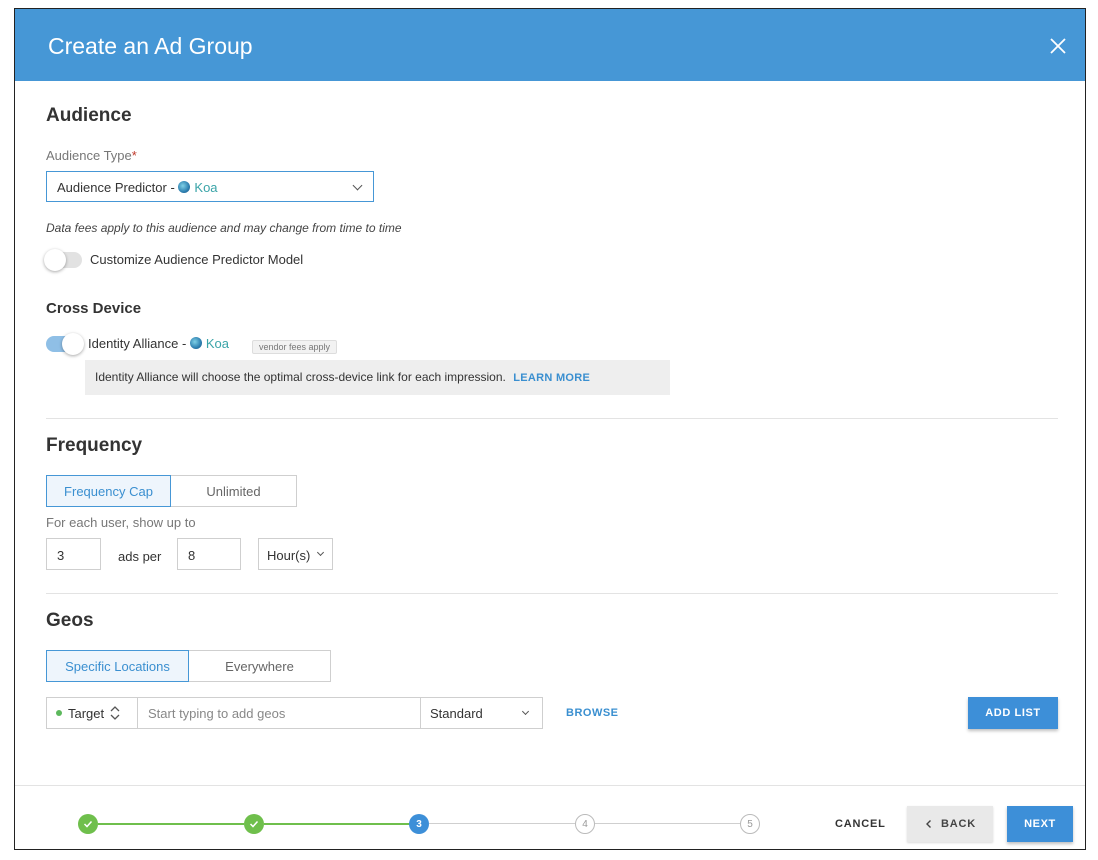 The width and height of the screenshot is (1098, 860). Describe the element at coordinates (592, 713) in the screenshot. I see `browse-link: BROWSE` at that location.